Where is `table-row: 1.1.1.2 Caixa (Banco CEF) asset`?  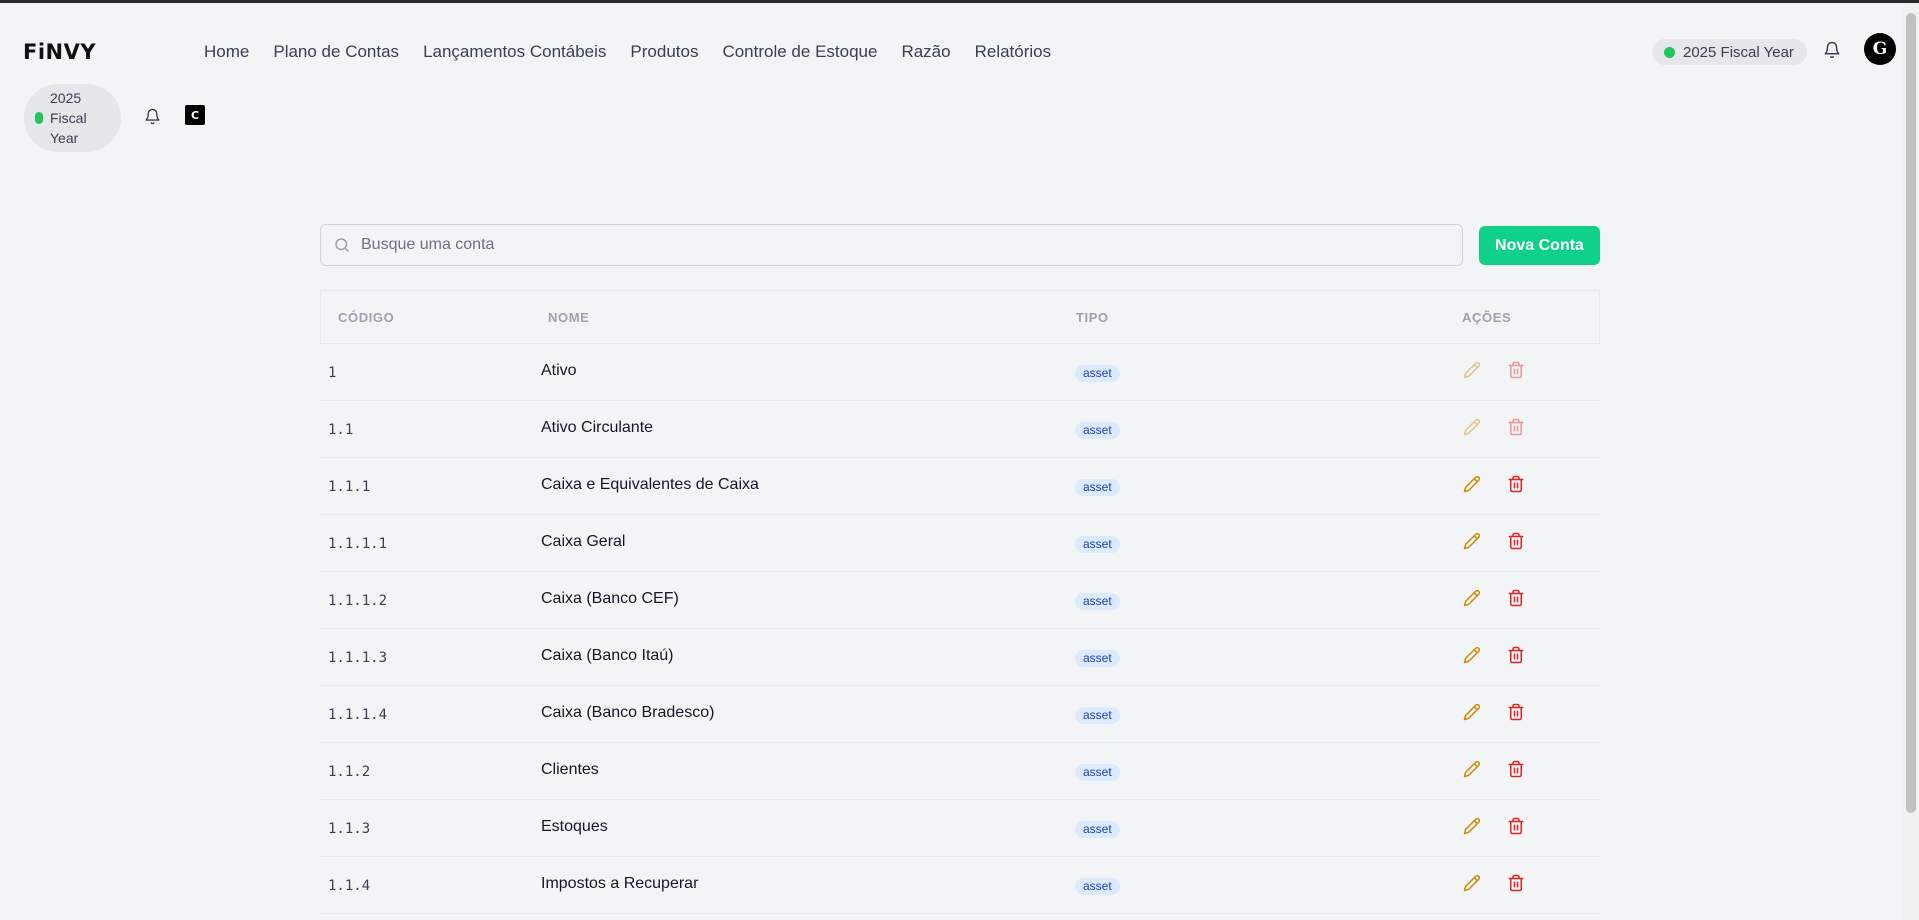 table-row: 1.1.1.2 Caixa (Banco CEF) asset is located at coordinates (960, 600).